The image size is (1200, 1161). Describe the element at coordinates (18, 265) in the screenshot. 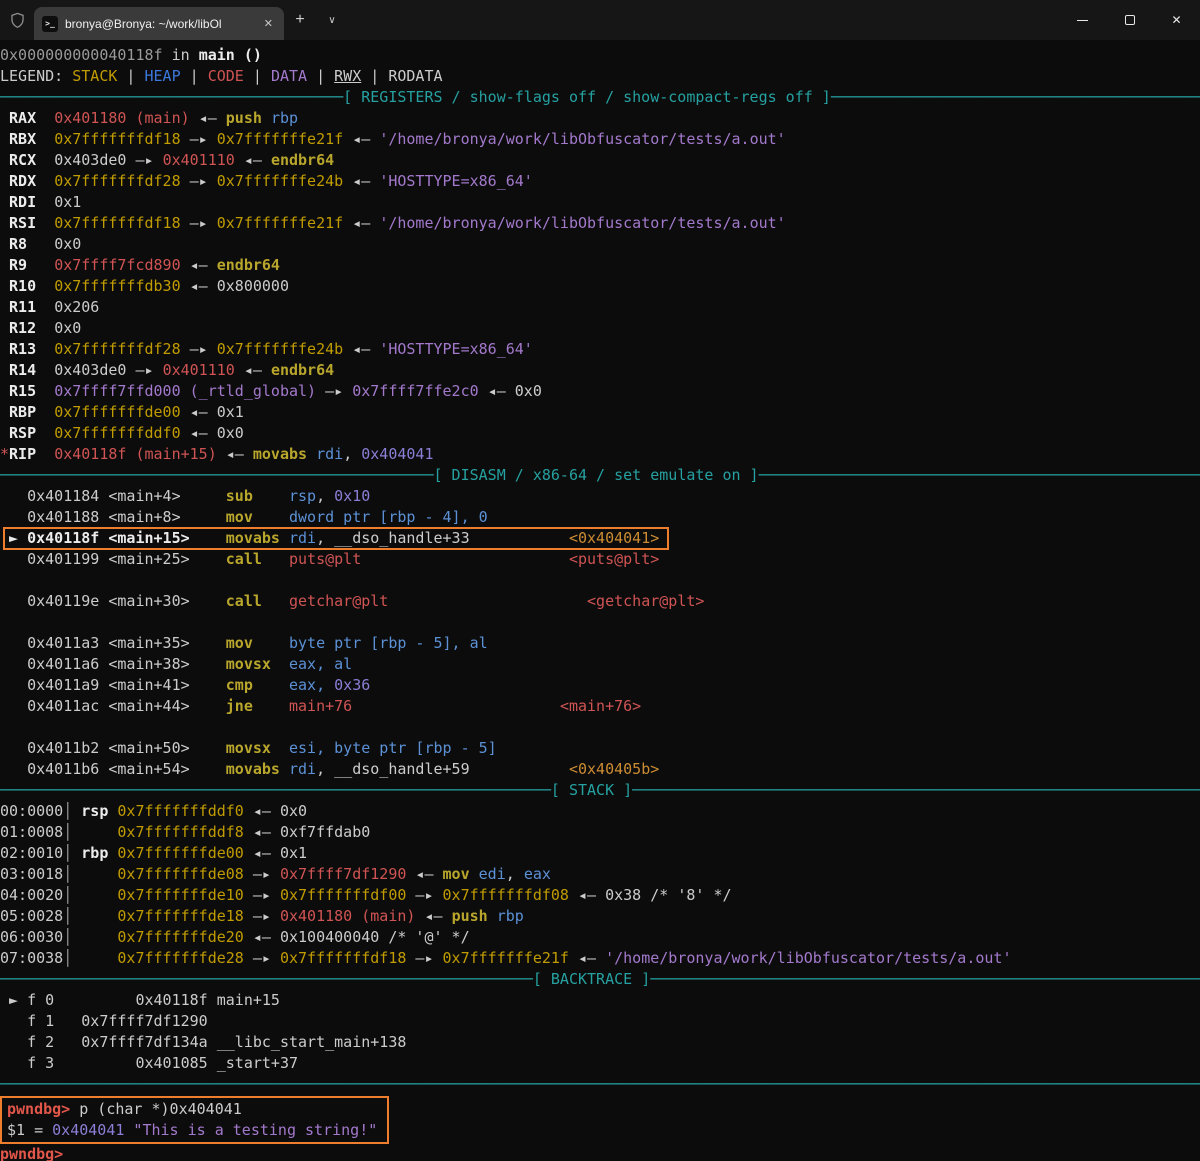

I see `terminal-text: R9` at that location.